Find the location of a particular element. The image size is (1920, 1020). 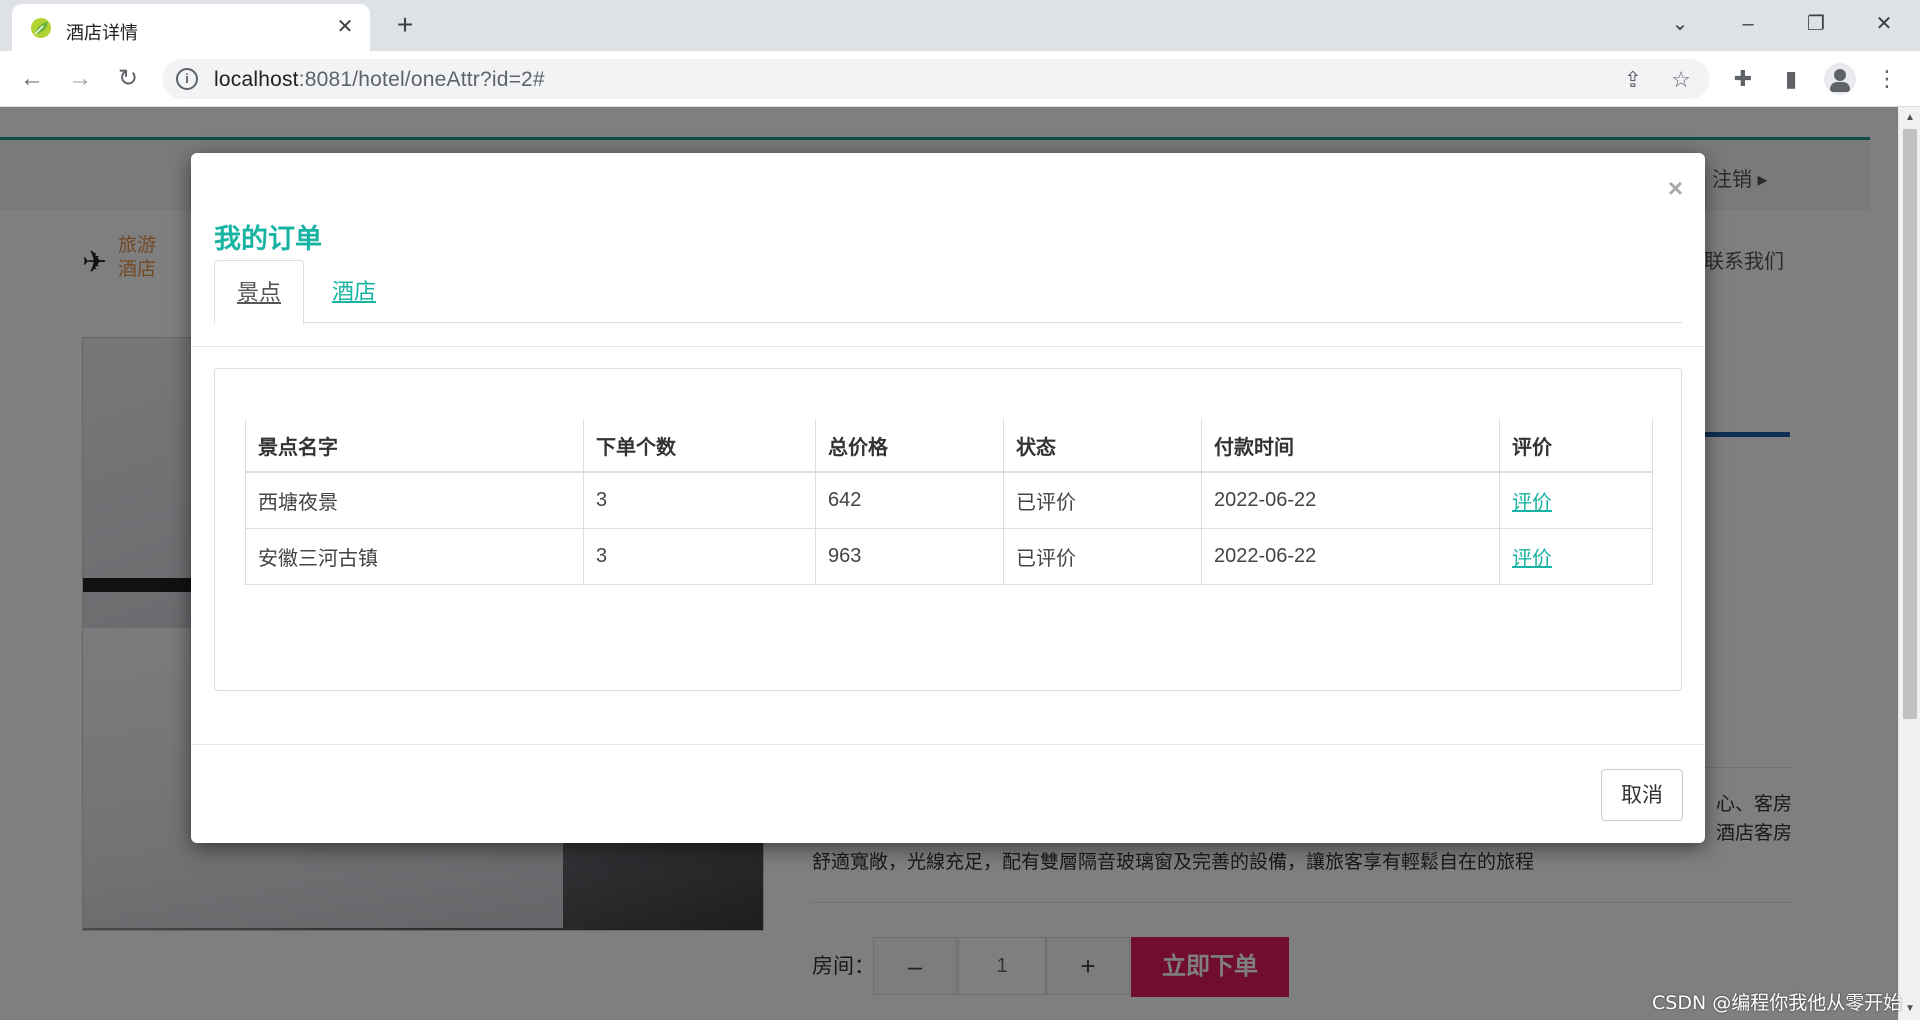

extensions-puzzle-icon: ✚ is located at coordinates (1743, 79).